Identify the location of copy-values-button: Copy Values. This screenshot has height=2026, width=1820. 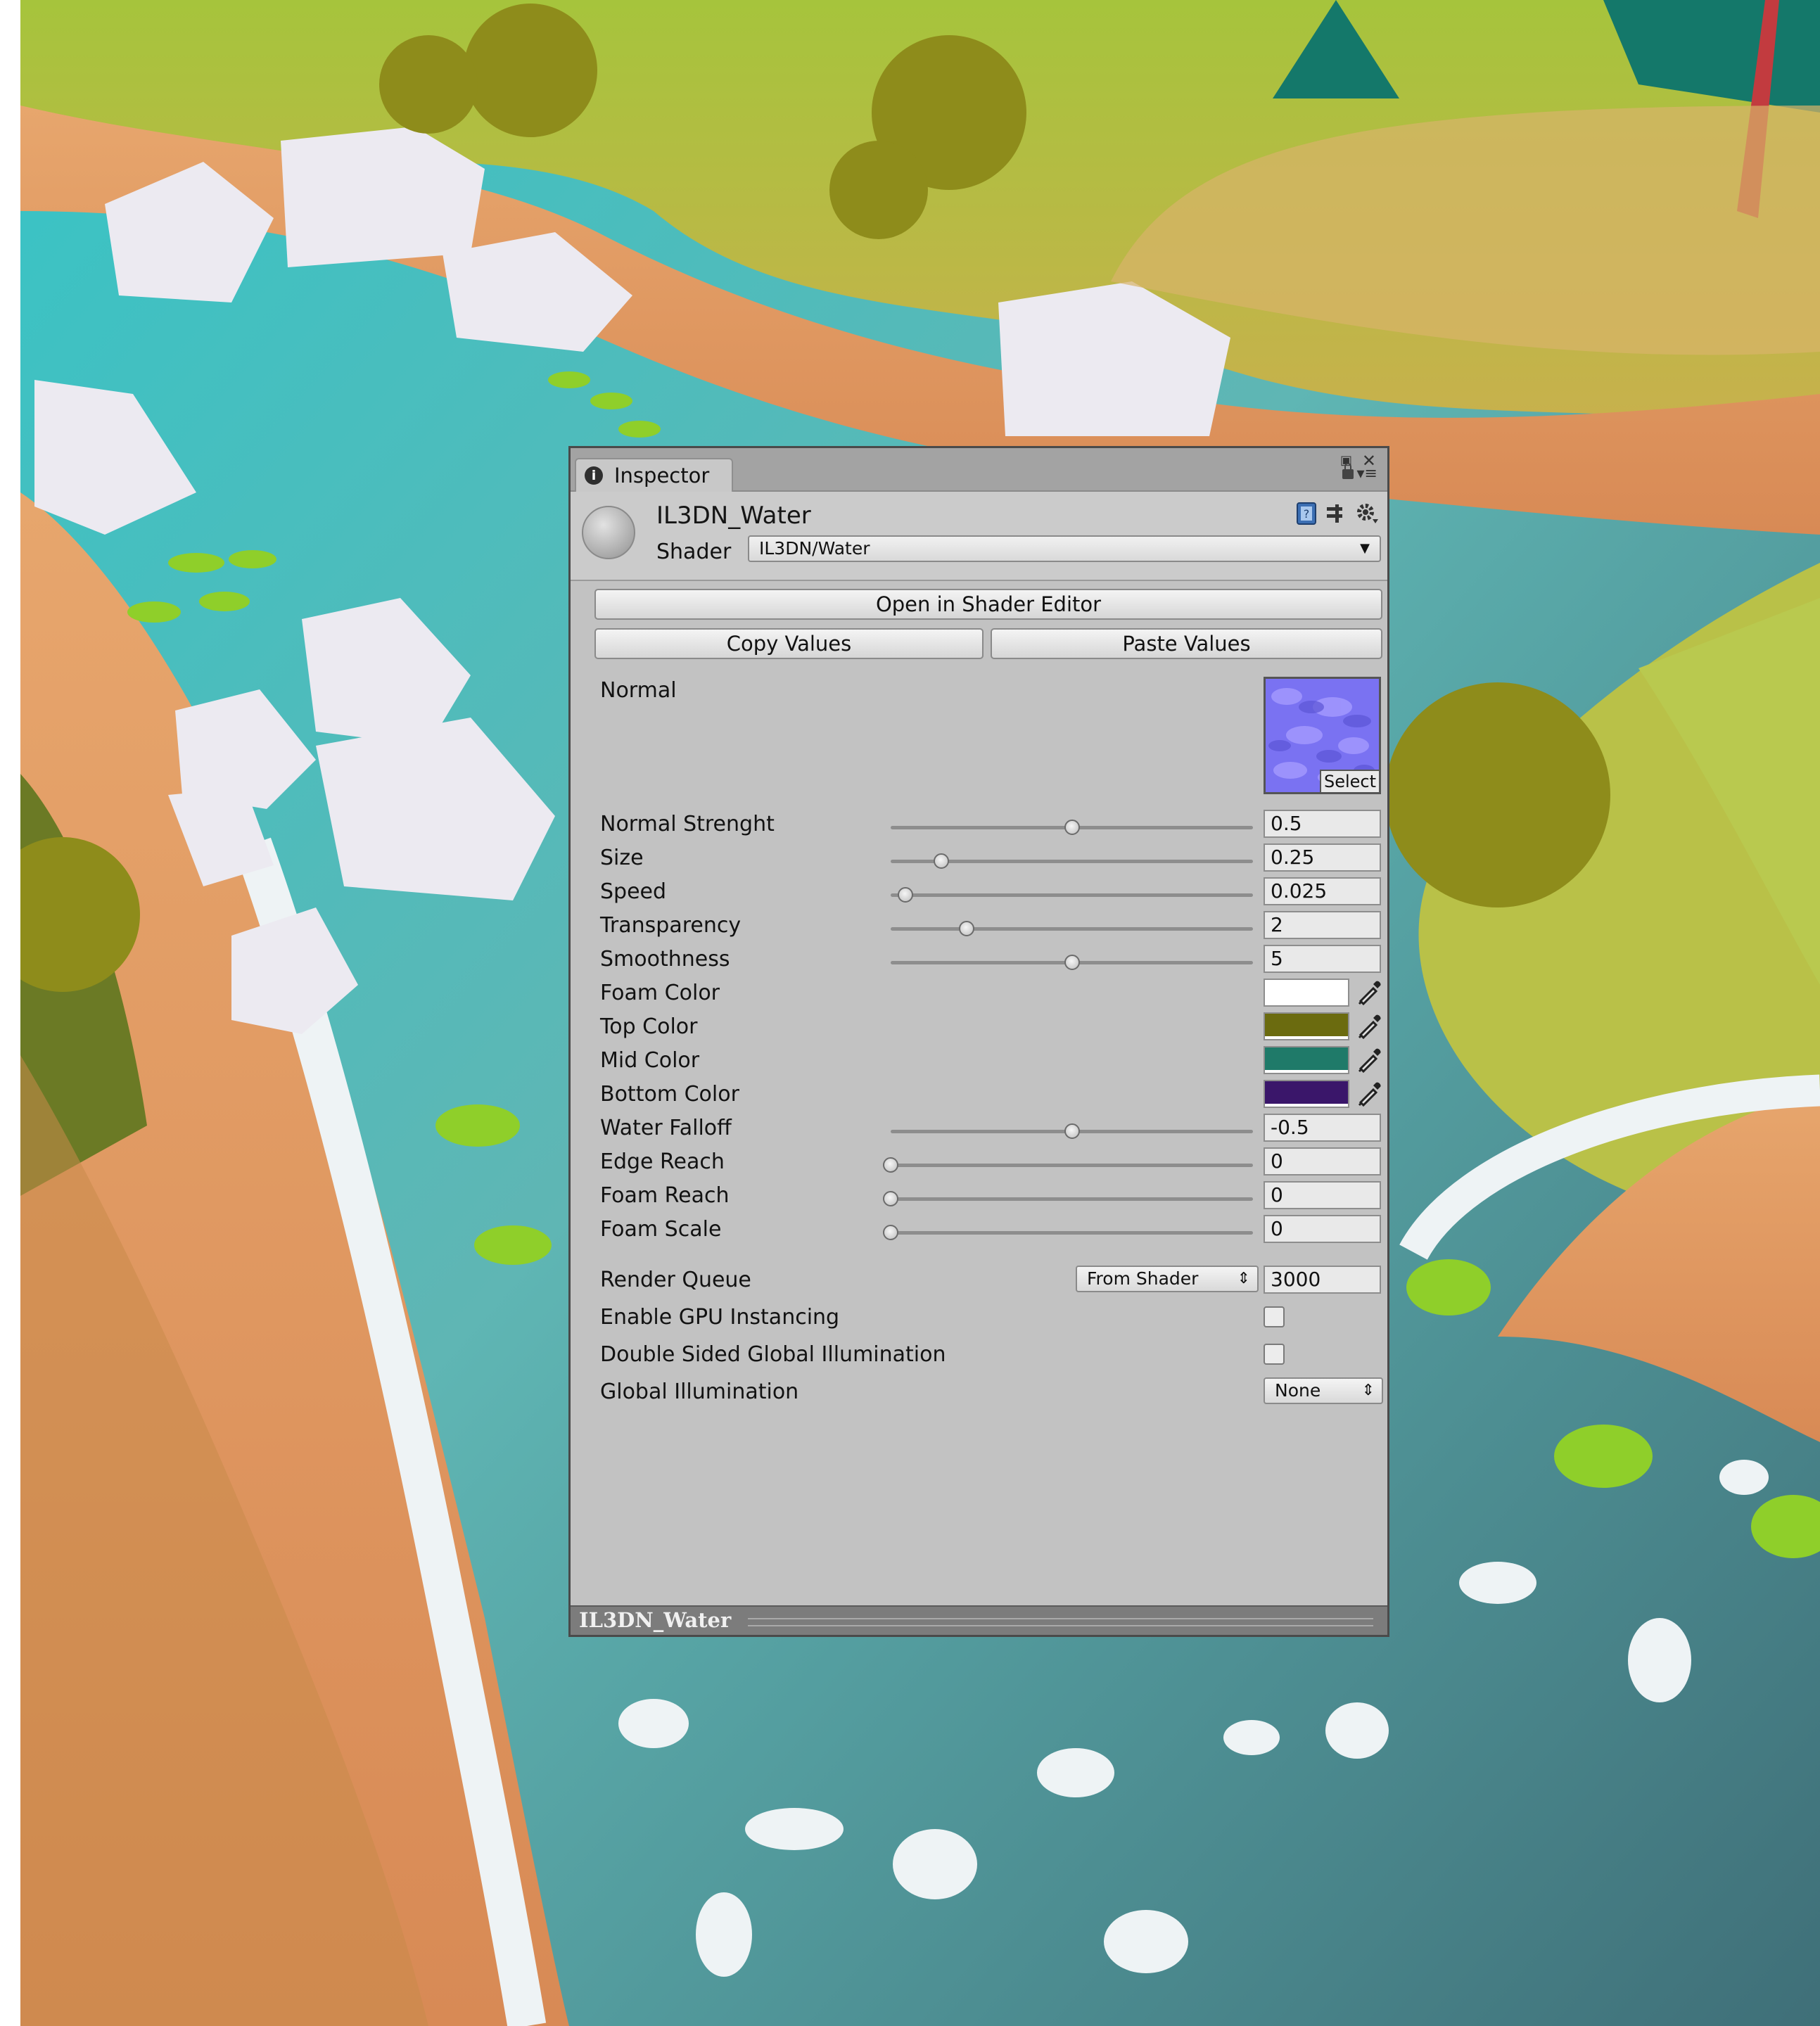
(789, 644).